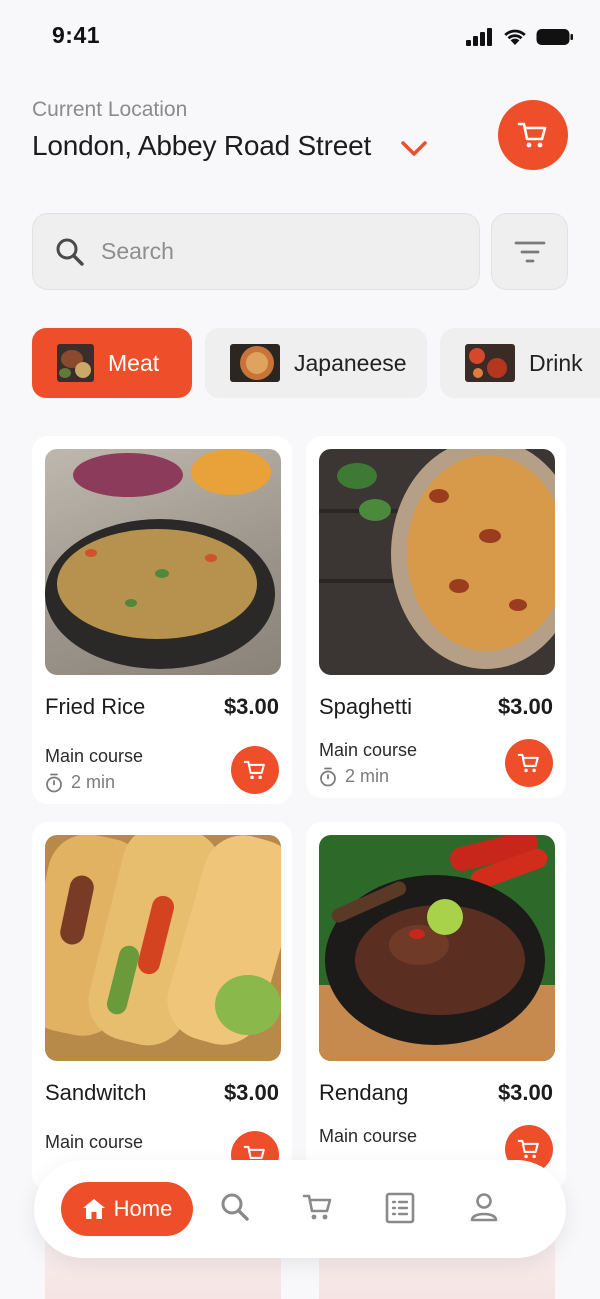 The image size is (600, 1299). I want to click on search-box, so click(256, 251).